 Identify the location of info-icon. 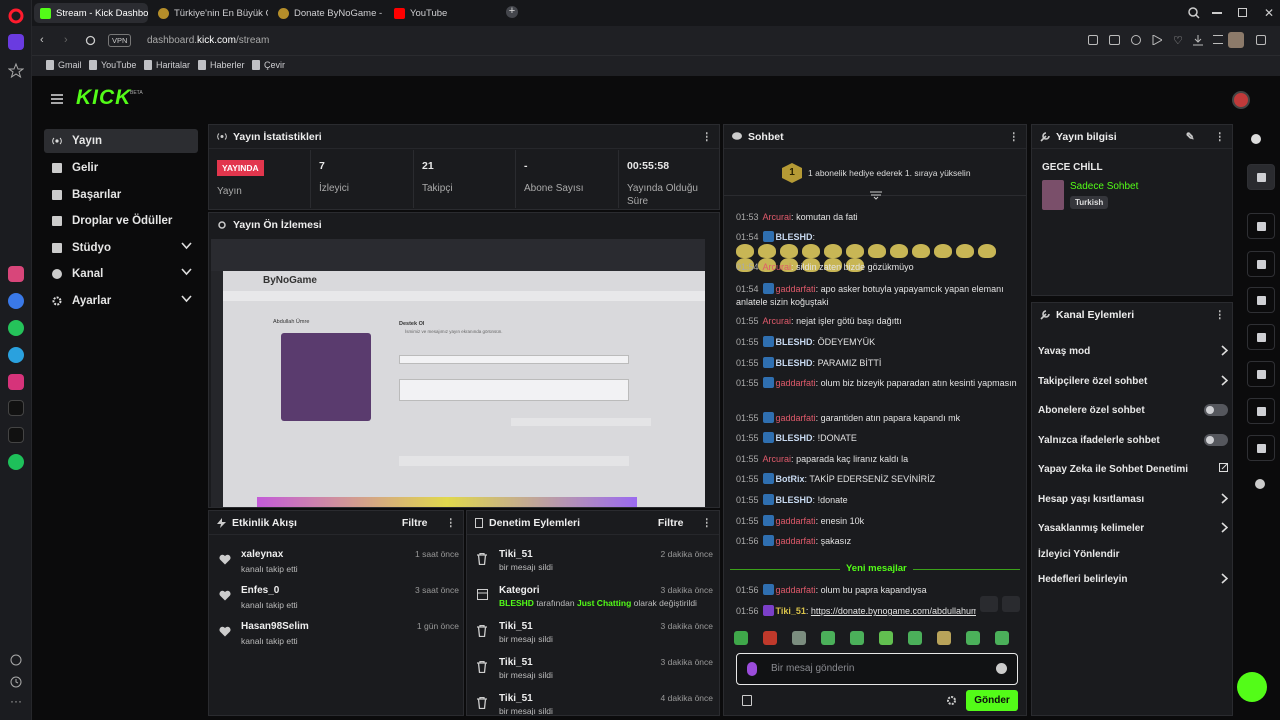
(1256, 139).